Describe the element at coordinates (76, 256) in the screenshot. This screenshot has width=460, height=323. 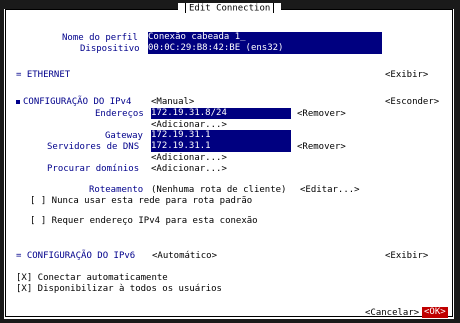
I see `ipv6-section-label: = CONFIGURAÇÃO DO IPv6` at that location.